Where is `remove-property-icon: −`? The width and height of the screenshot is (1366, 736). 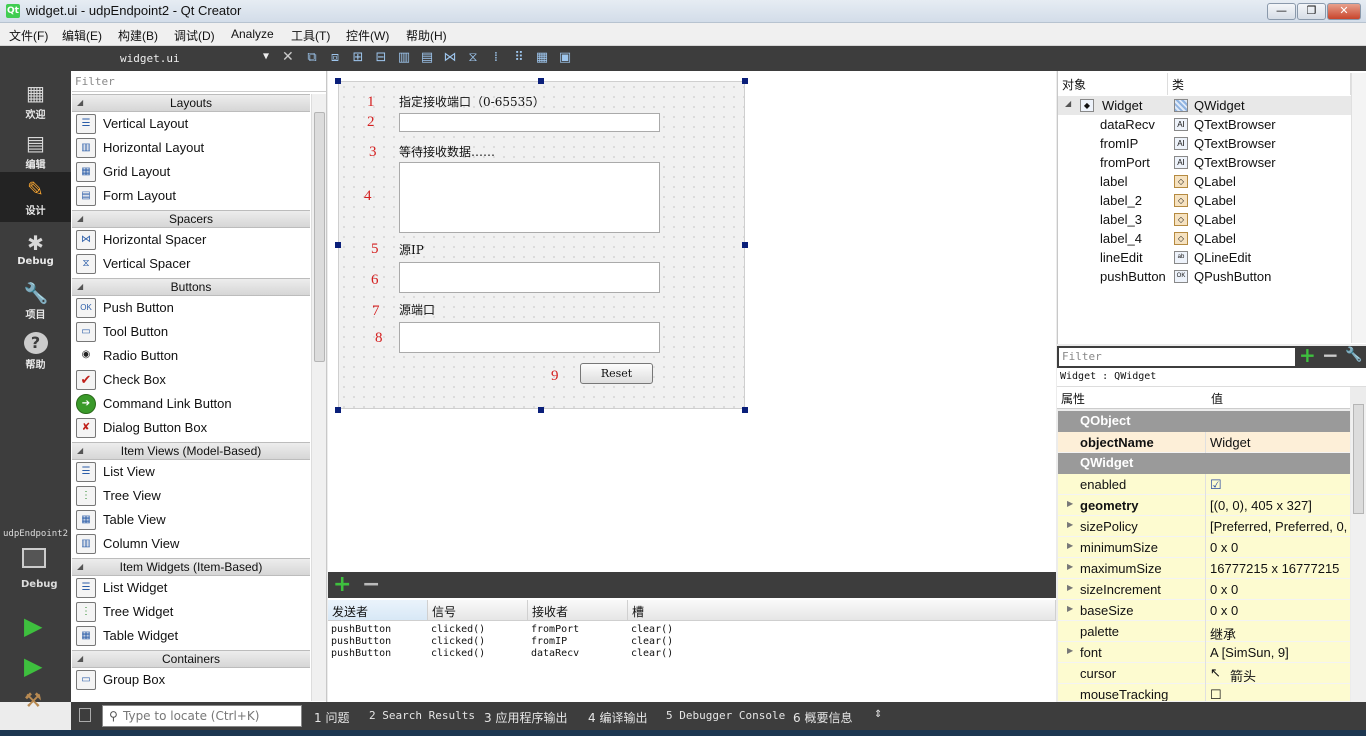 remove-property-icon: − is located at coordinates (1330, 355).